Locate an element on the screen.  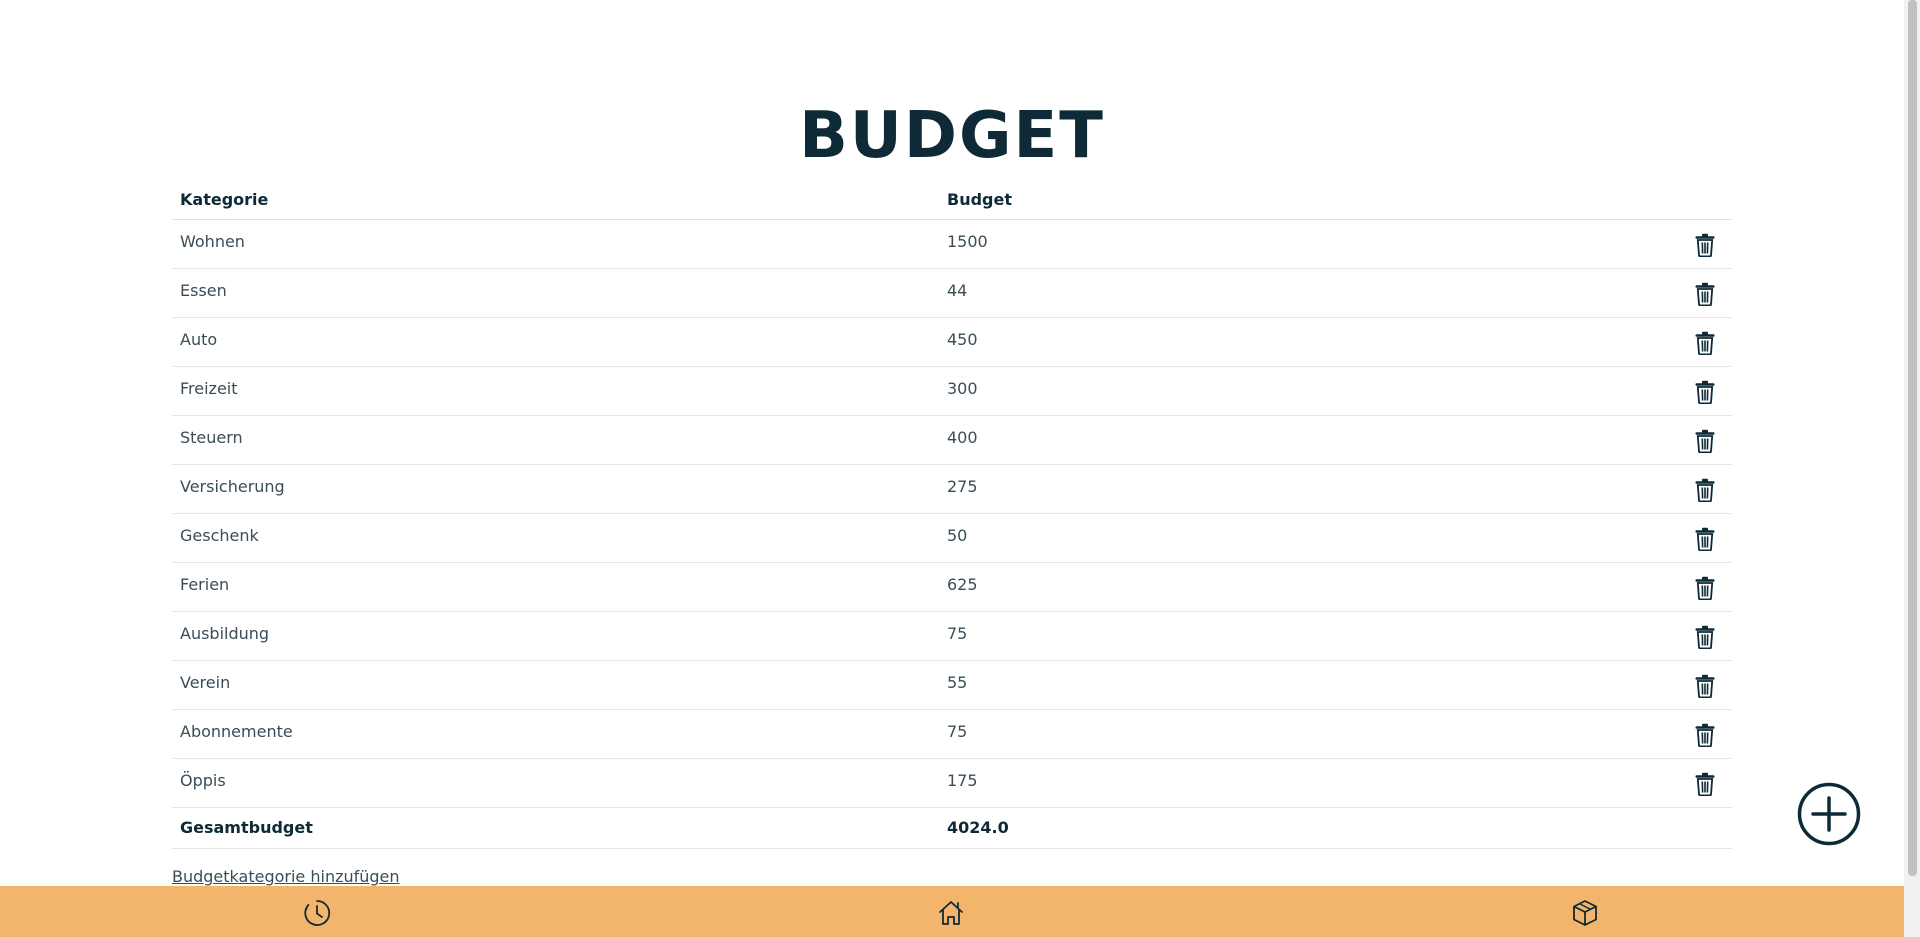
box-icon is located at coordinates (1585, 913).